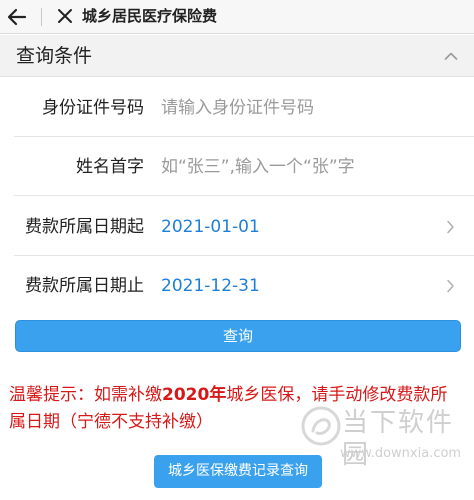 The width and height of the screenshot is (474, 500). I want to click on date-from-row: 费款所属日期起 2021-01-01, so click(237, 226).